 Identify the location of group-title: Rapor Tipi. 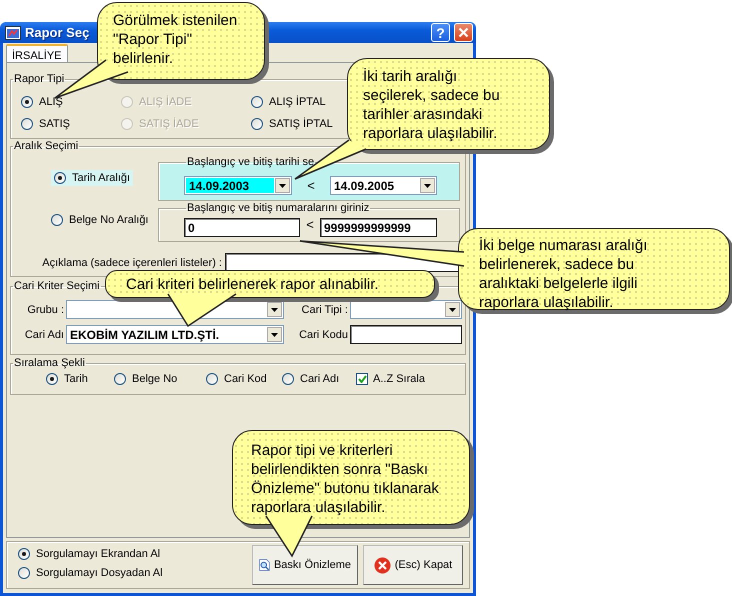
(39, 79).